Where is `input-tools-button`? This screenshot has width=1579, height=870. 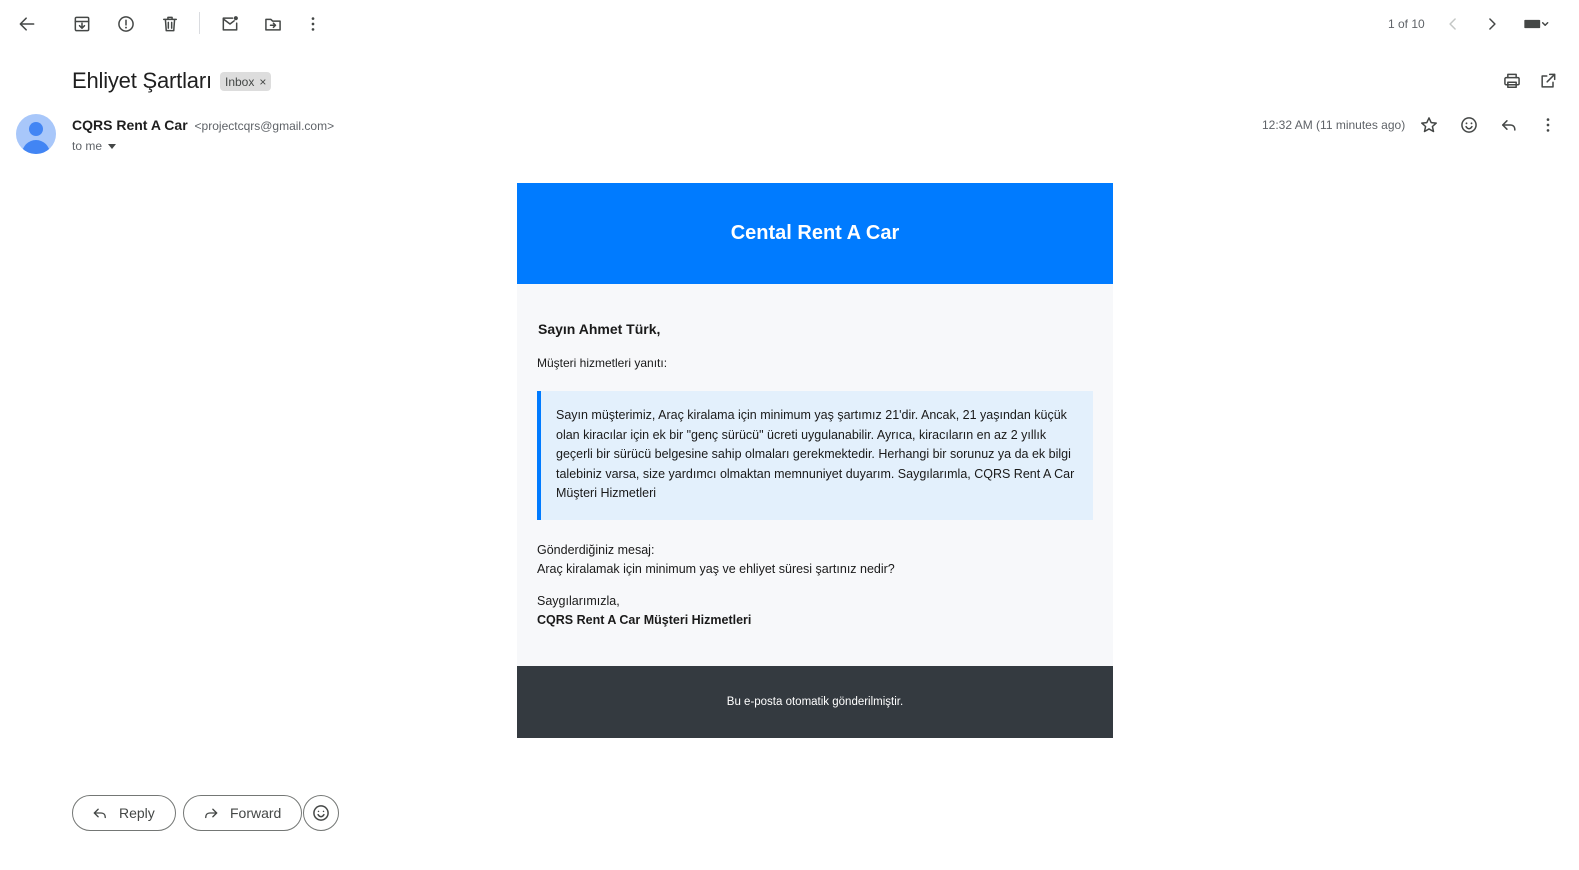
input-tools-button is located at coordinates (1536, 24).